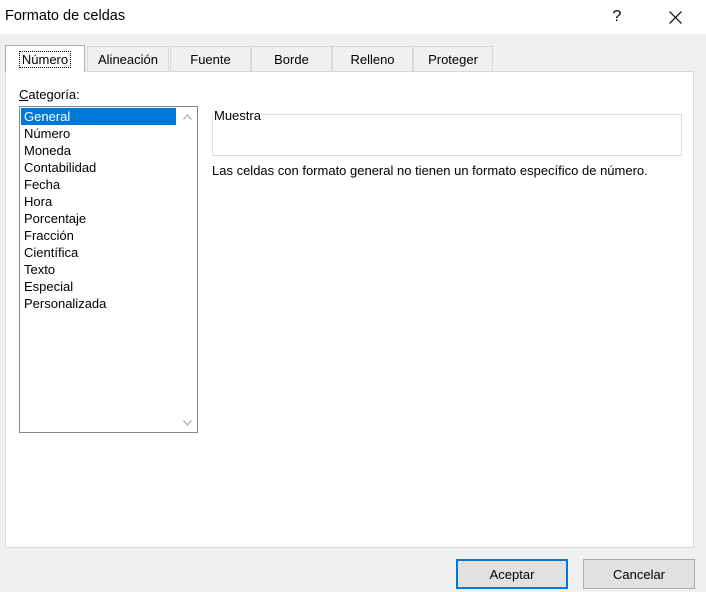 The image size is (706, 592). Describe the element at coordinates (98, 201) in the screenshot. I see `list-item-hora: Hora` at that location.